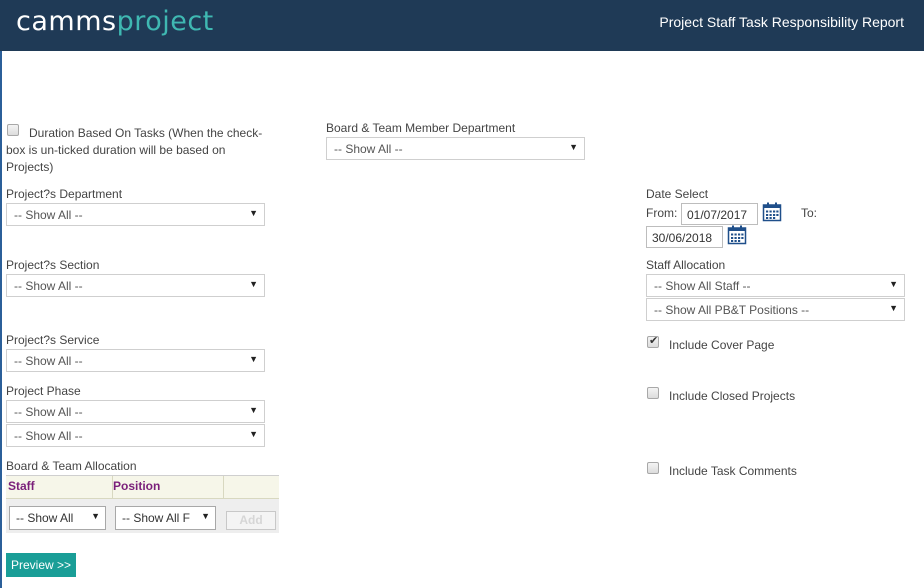  I want to click on left-border, so click(1, 319).